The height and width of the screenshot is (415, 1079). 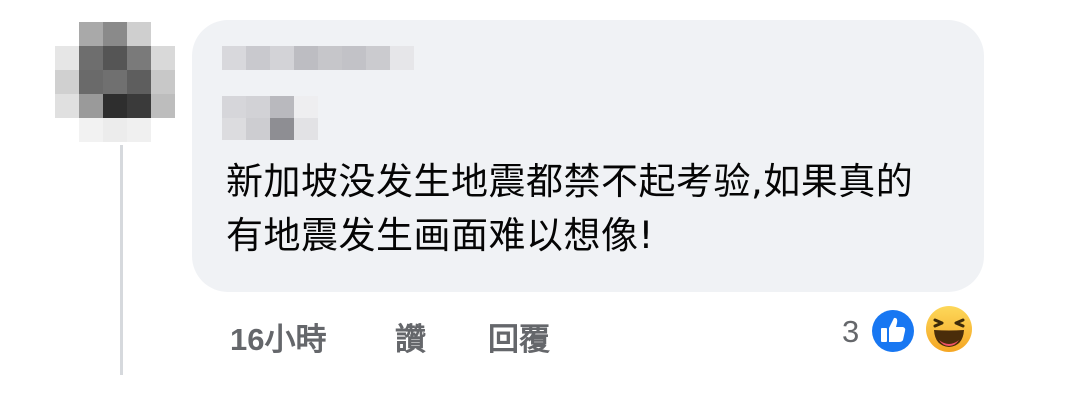 What do you see at coordinates (318, 58) in the screenshot?
I see `author-name` at bounding box center [318, 58].